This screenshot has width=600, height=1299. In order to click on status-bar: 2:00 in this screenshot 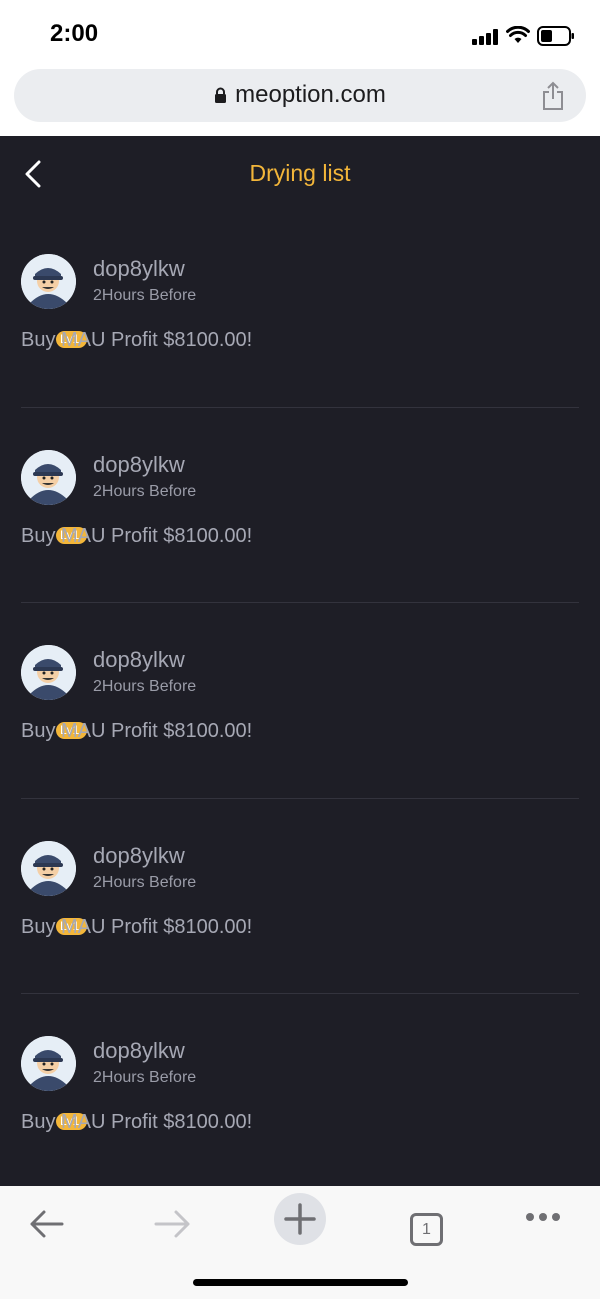, I will do `click(300, 35)`.